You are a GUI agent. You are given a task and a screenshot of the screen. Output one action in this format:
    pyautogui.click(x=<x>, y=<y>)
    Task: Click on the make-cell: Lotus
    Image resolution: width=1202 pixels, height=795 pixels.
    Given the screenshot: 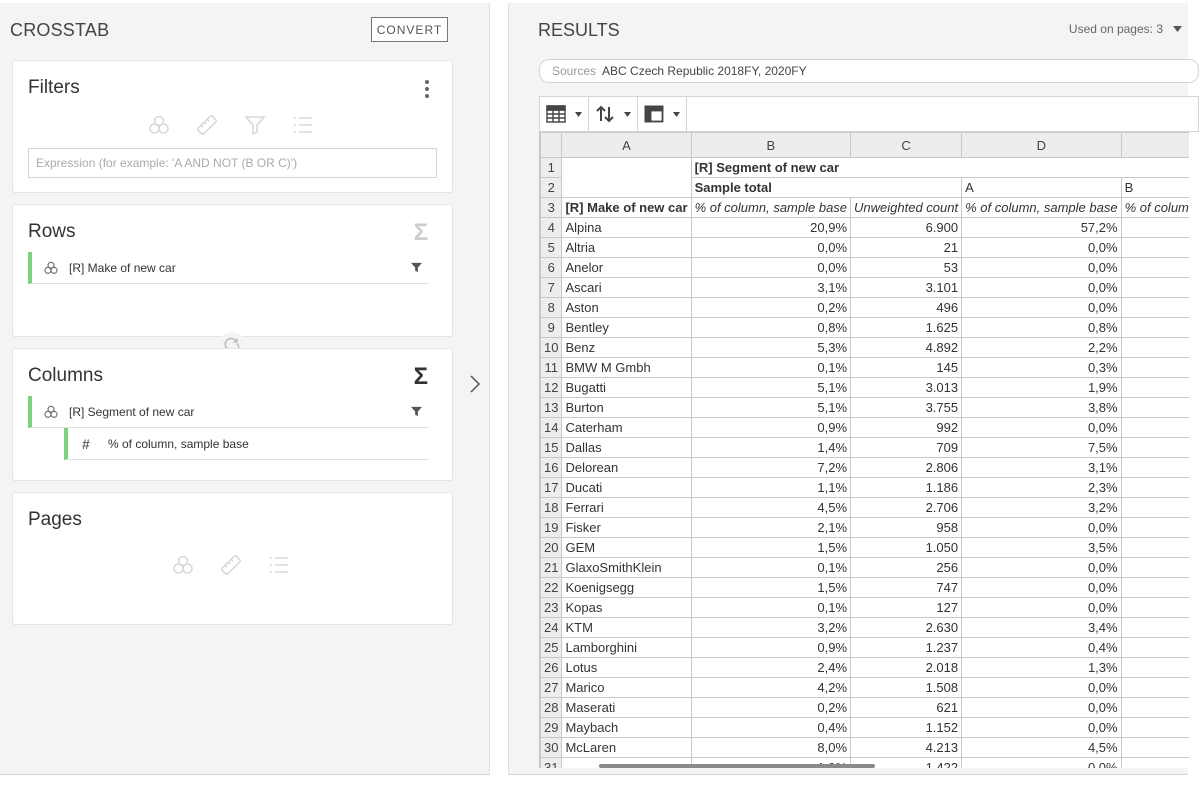 What is the action you would take?
    pyautogui.click(x=626, y=667)
    